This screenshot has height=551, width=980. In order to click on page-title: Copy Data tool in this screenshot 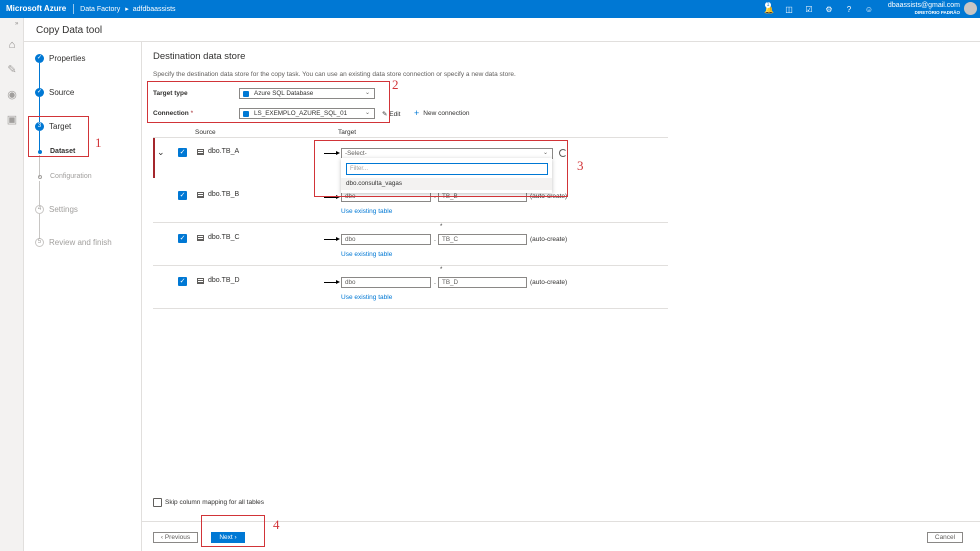, I will do `click(69, 30)`.